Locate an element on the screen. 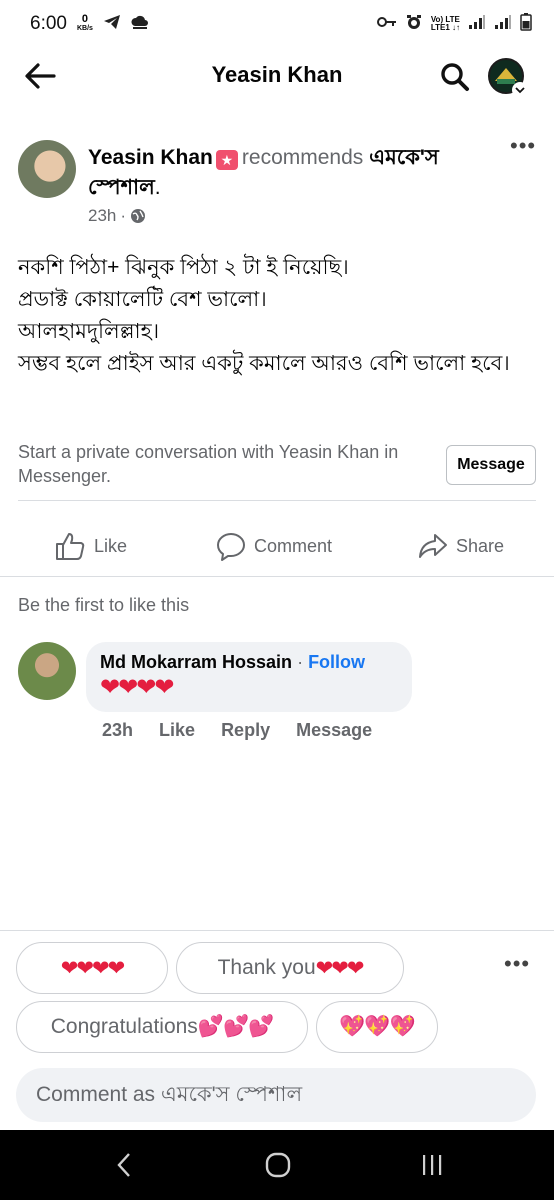 The image size is (554, 1200). telegram-icon is located at coordinates (112, 24).